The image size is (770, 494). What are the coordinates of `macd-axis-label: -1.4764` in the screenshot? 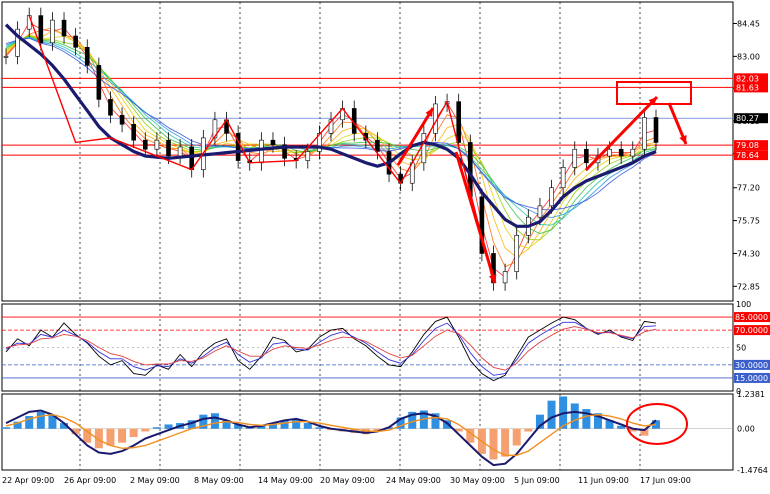 It's located at (752, 470).